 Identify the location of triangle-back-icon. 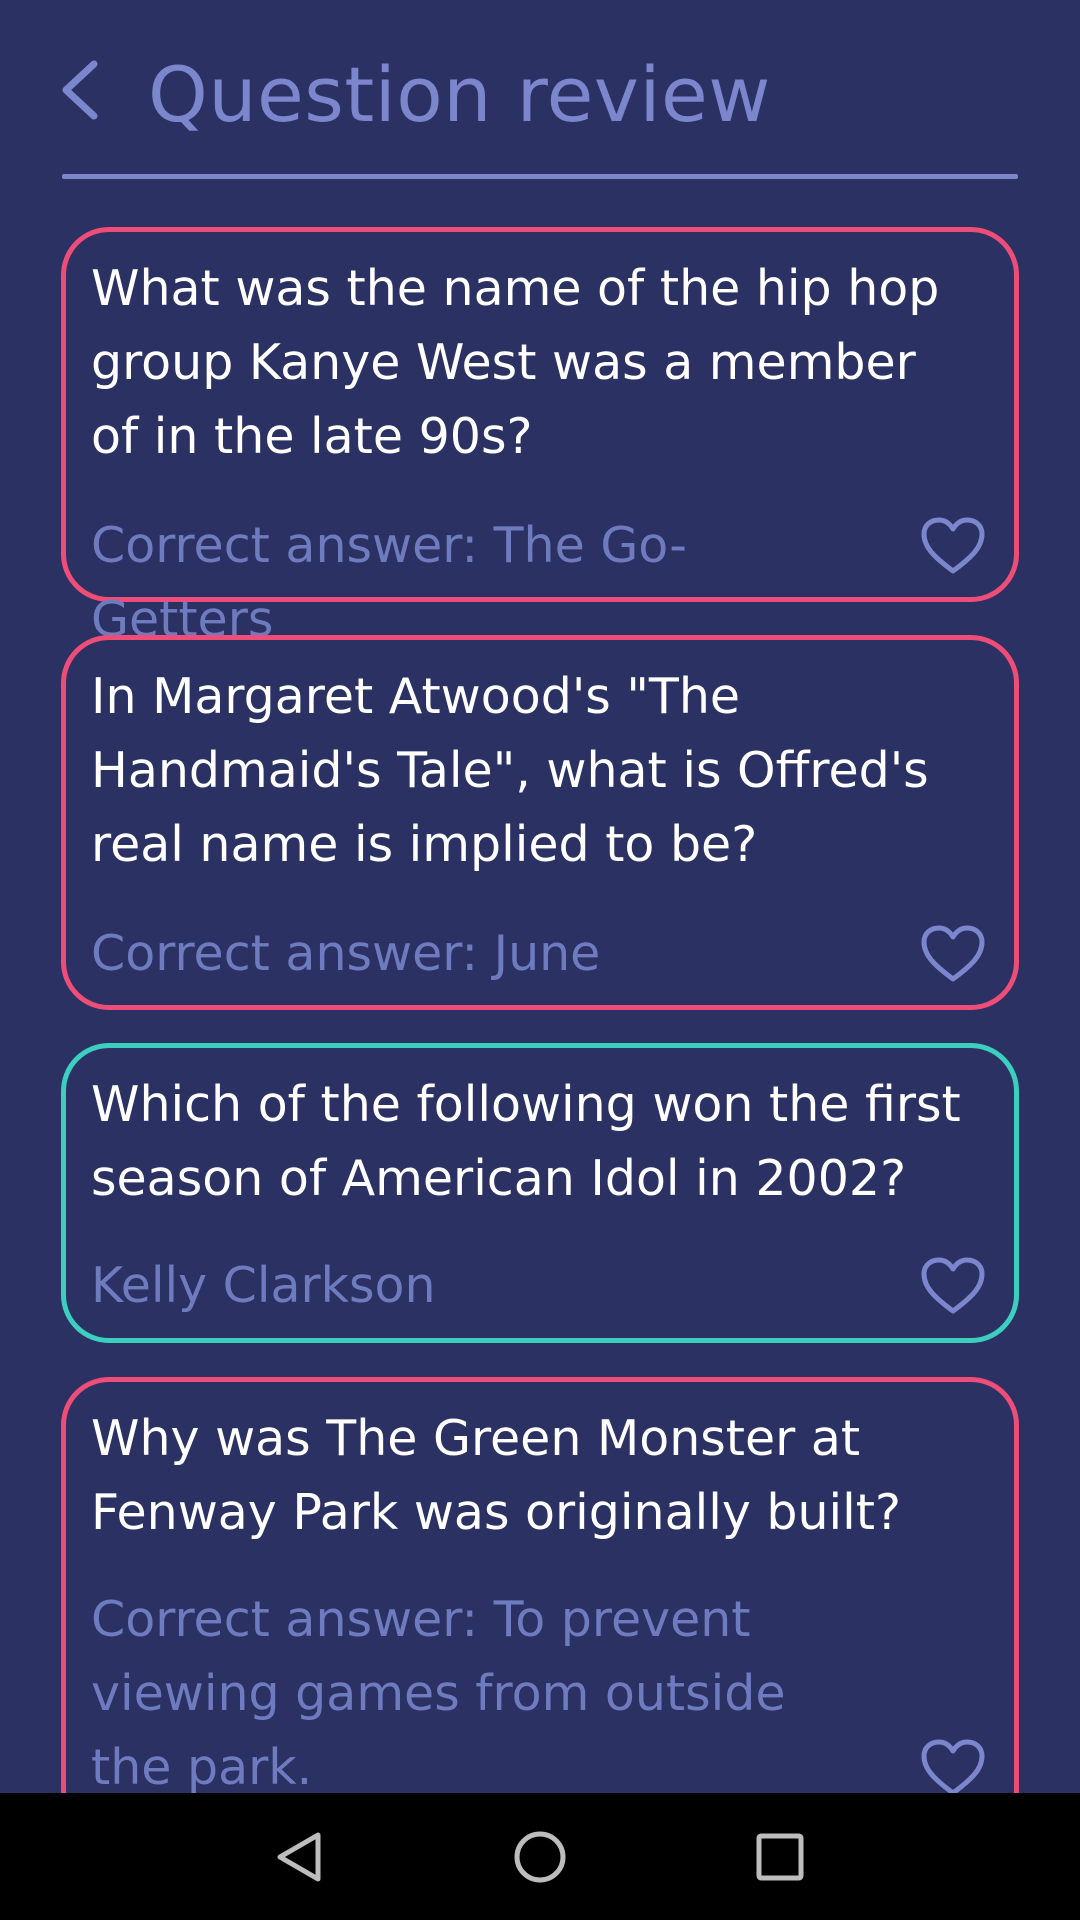
(299, 1857).